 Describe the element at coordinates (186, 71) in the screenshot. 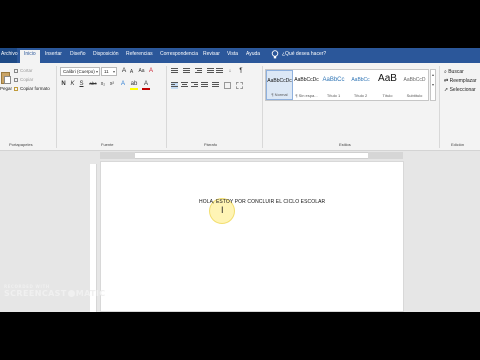

I see `numbering-icon` at that location.